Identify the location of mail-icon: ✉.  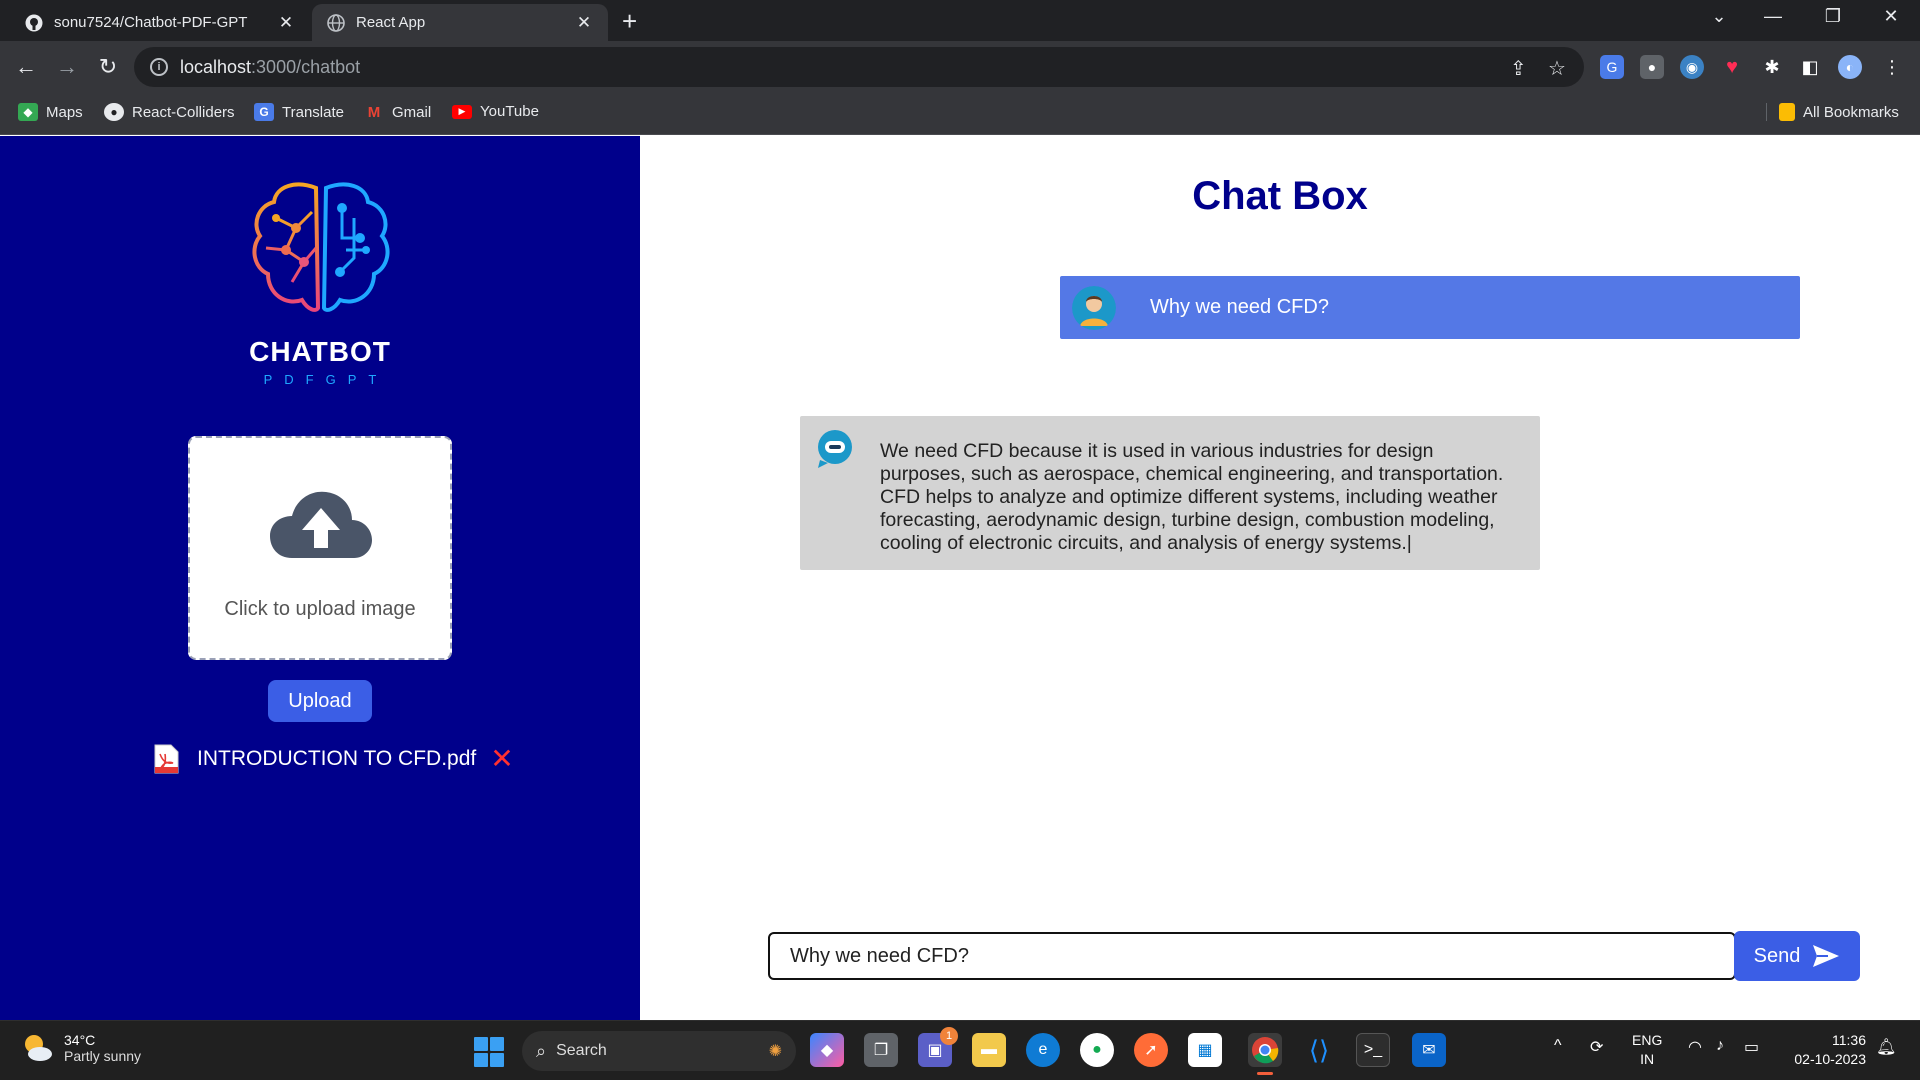
(1429, 1050).